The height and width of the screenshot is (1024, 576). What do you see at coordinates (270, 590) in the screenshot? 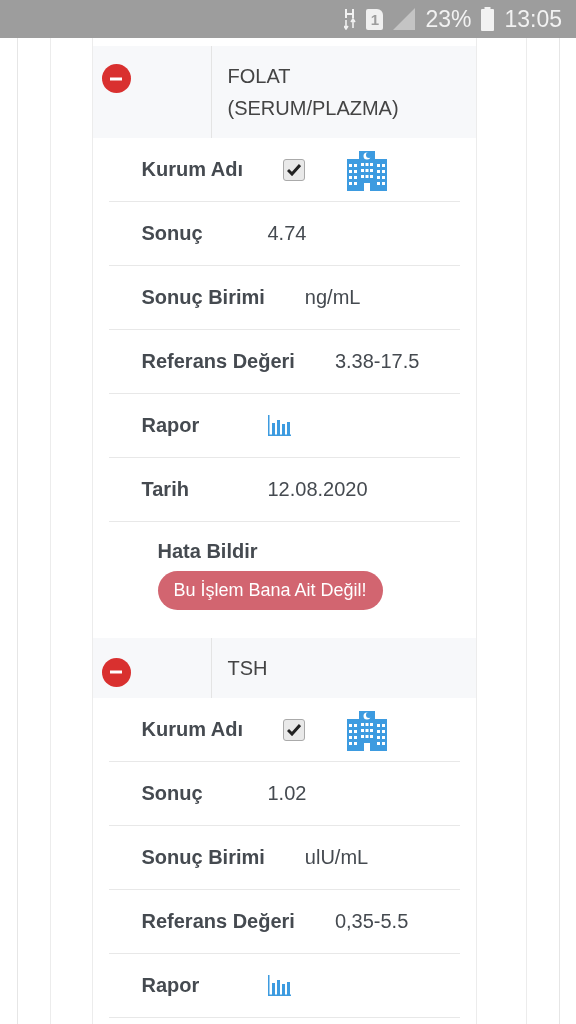
I see `report-error-button: Bu İşlem Bana Ait Değil!` at bounding box center [270, 590].